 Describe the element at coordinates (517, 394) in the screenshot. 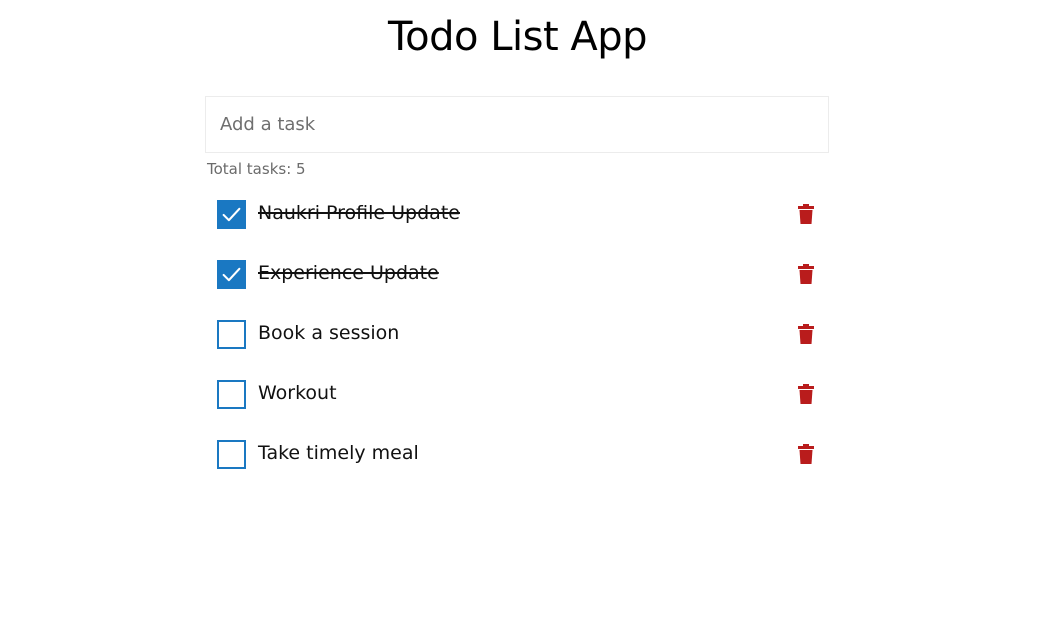

I see `task-item: Workout` at that location.